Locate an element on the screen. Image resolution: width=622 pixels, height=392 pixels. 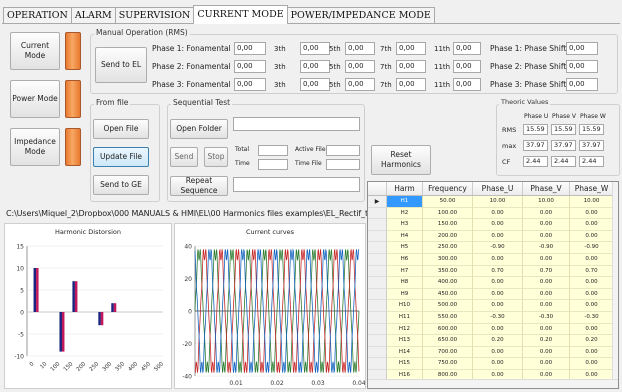
grid-column-header: Harm is located at coordinates (405, 188).